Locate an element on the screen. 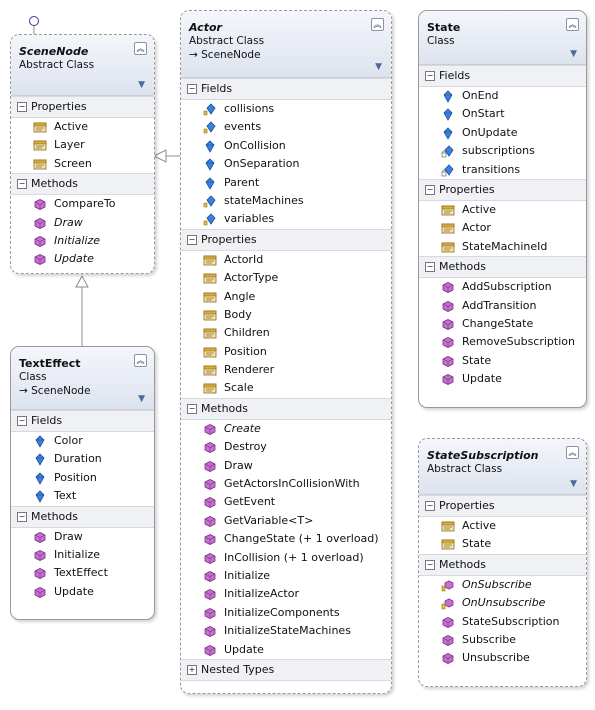 This screenshot has height=710, width=595. property-item: Renderer is located at coordinates (286, 370).